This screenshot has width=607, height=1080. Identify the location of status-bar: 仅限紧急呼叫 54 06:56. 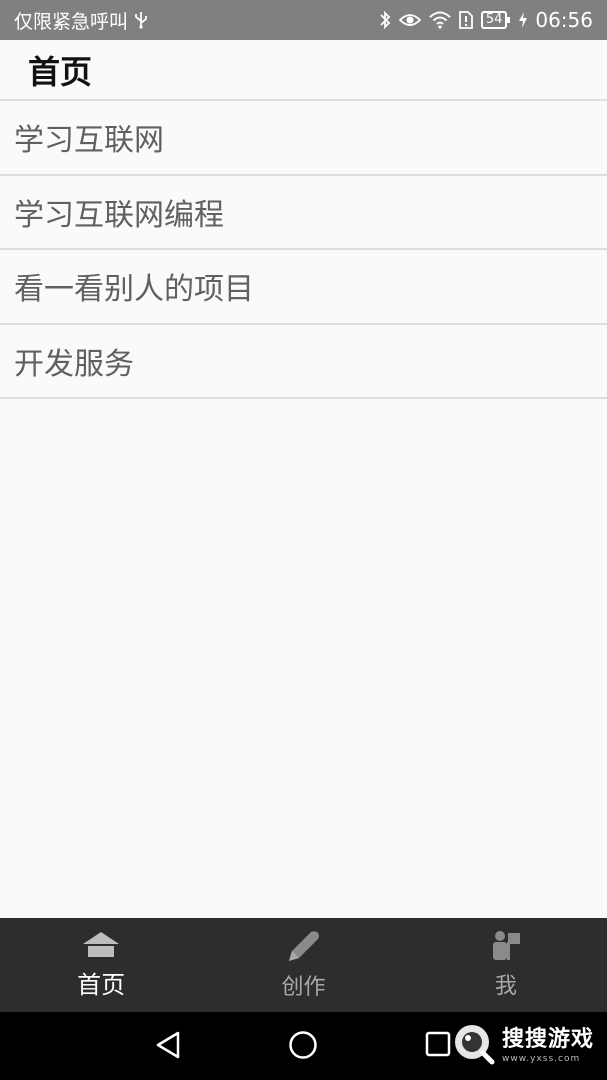
(303, 20).